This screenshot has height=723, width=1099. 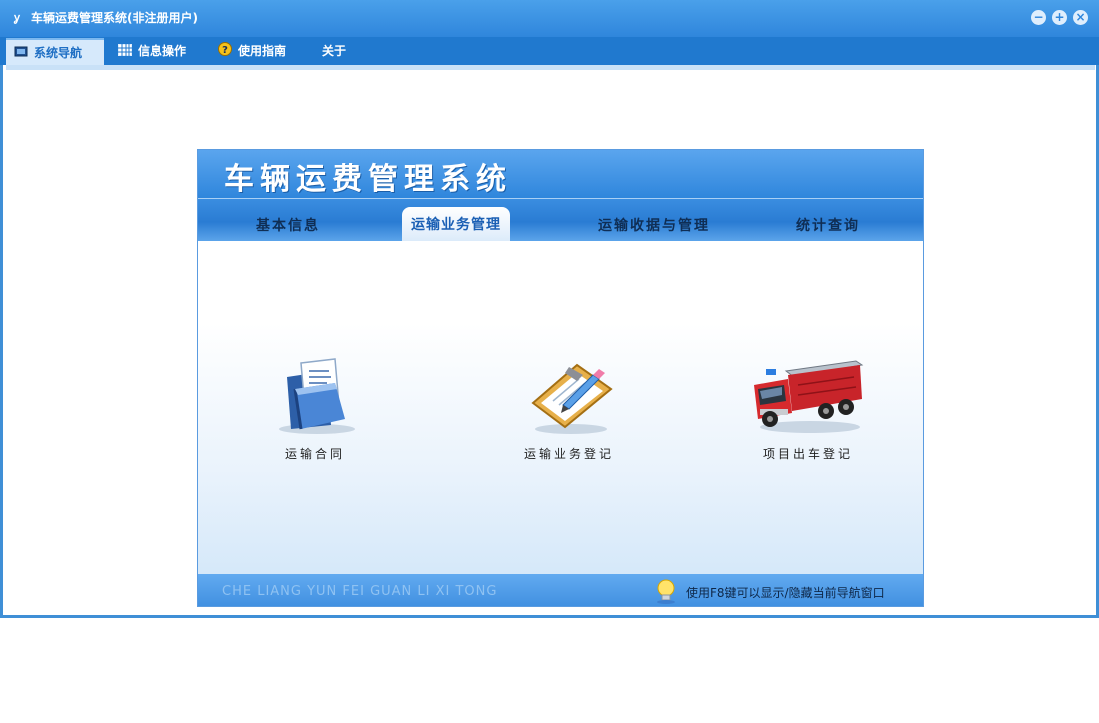 I want to click on fire-truck-icon, so click(x=808, y=395).